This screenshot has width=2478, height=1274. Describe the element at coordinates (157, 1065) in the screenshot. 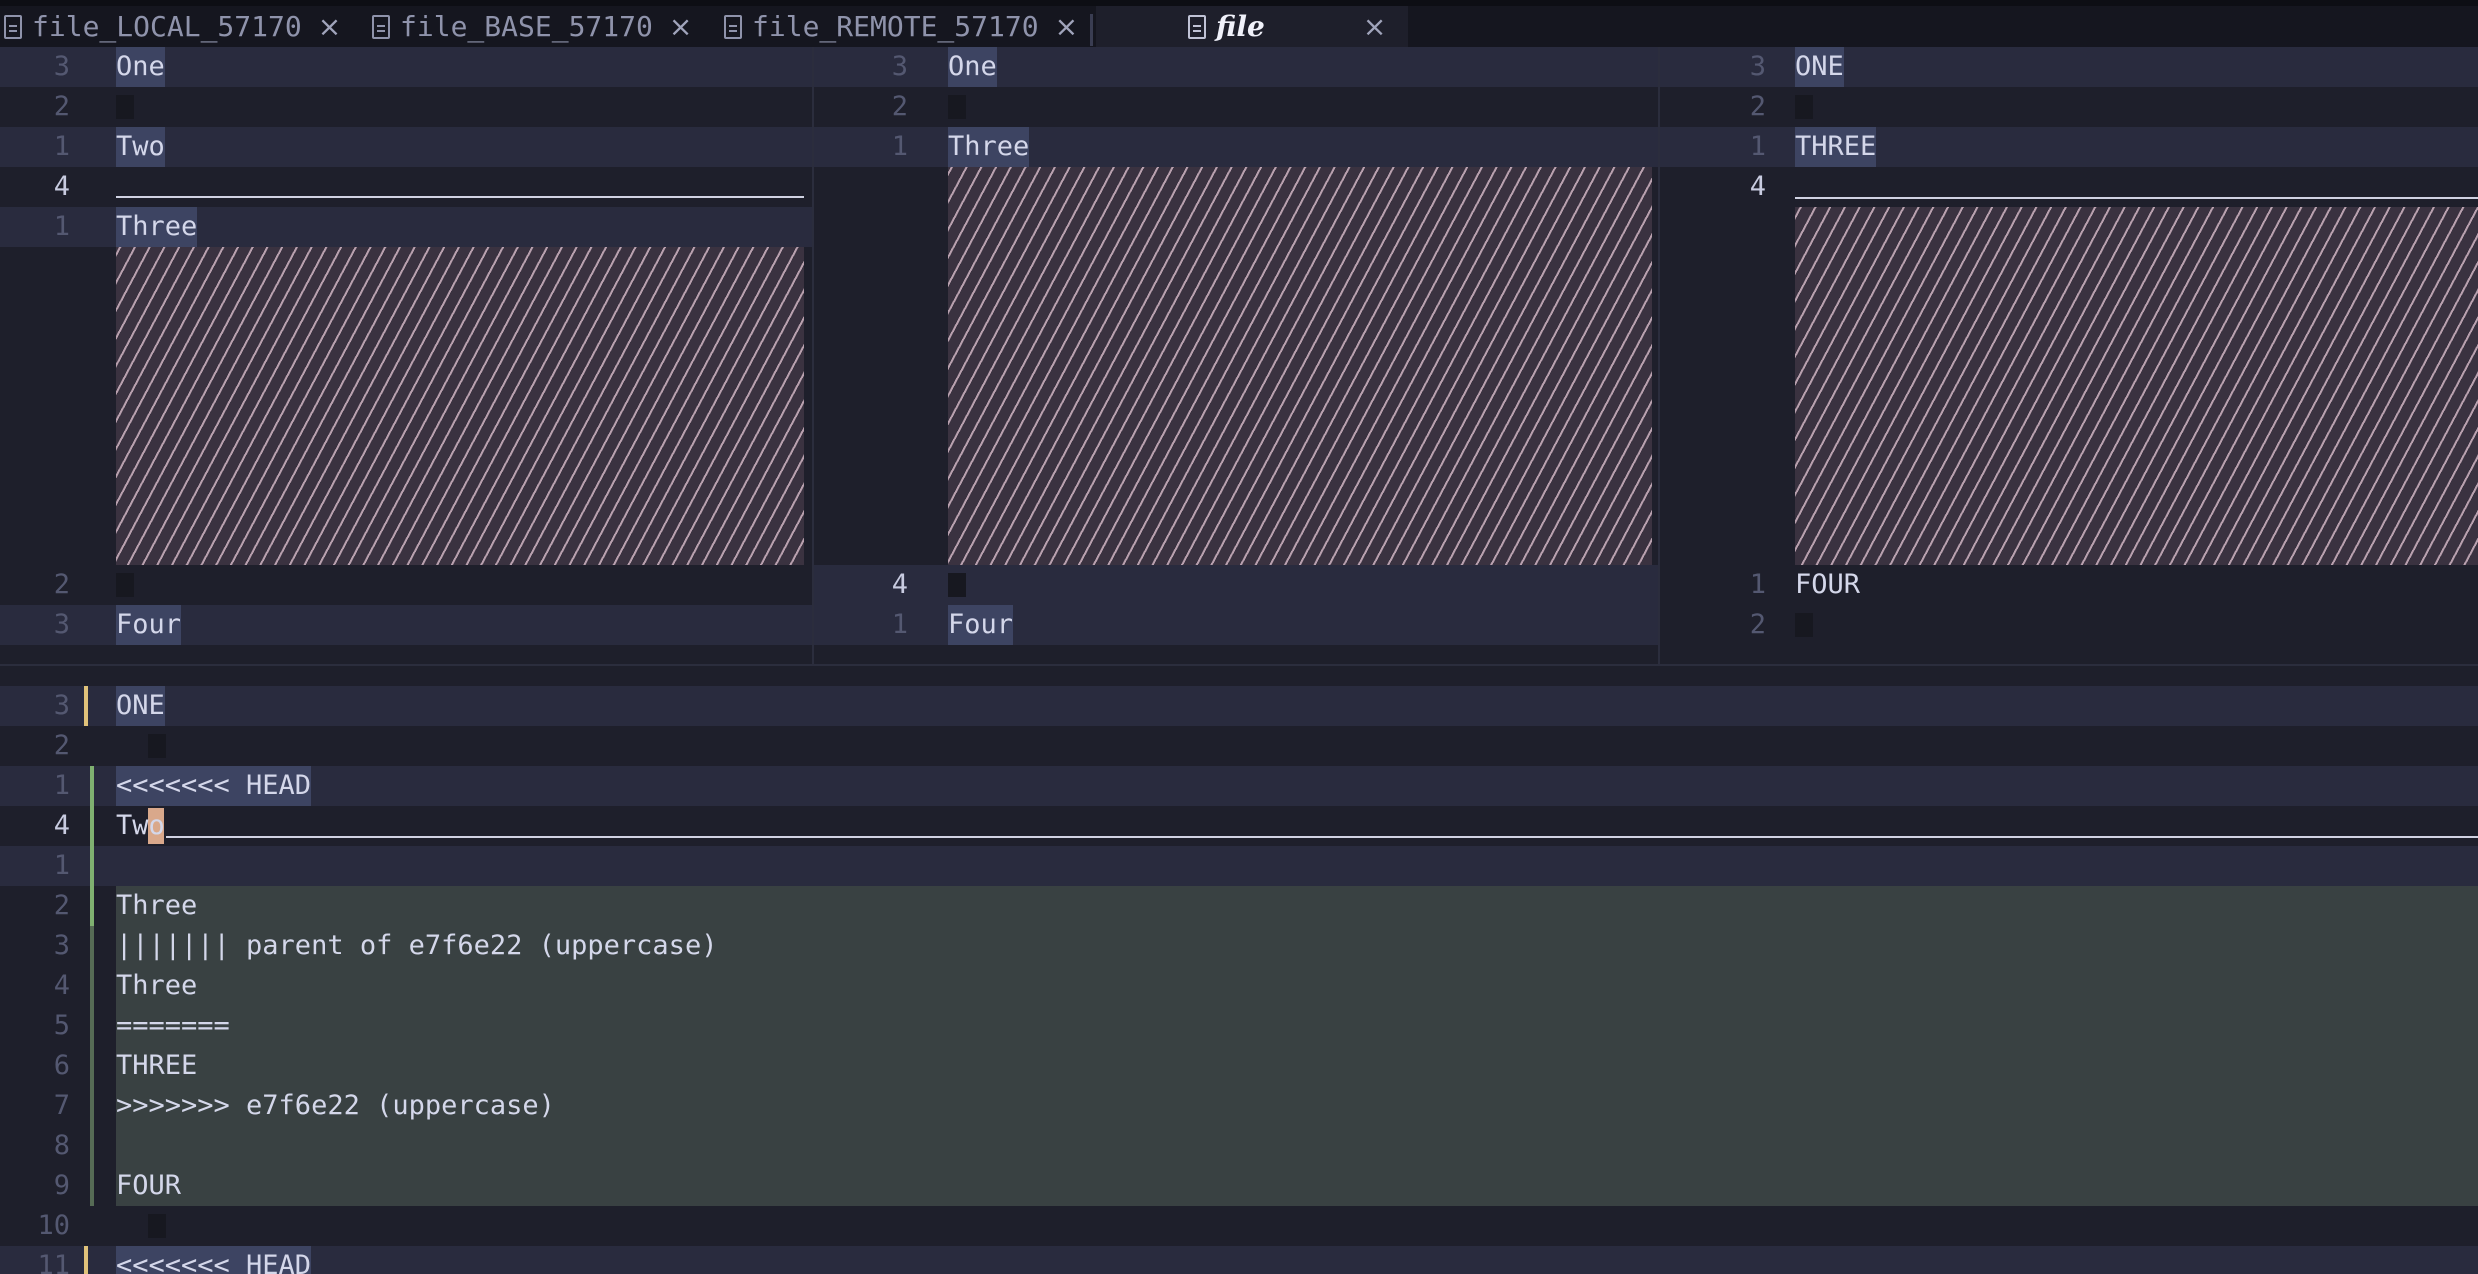

I see `code-line: THREE` at that location.